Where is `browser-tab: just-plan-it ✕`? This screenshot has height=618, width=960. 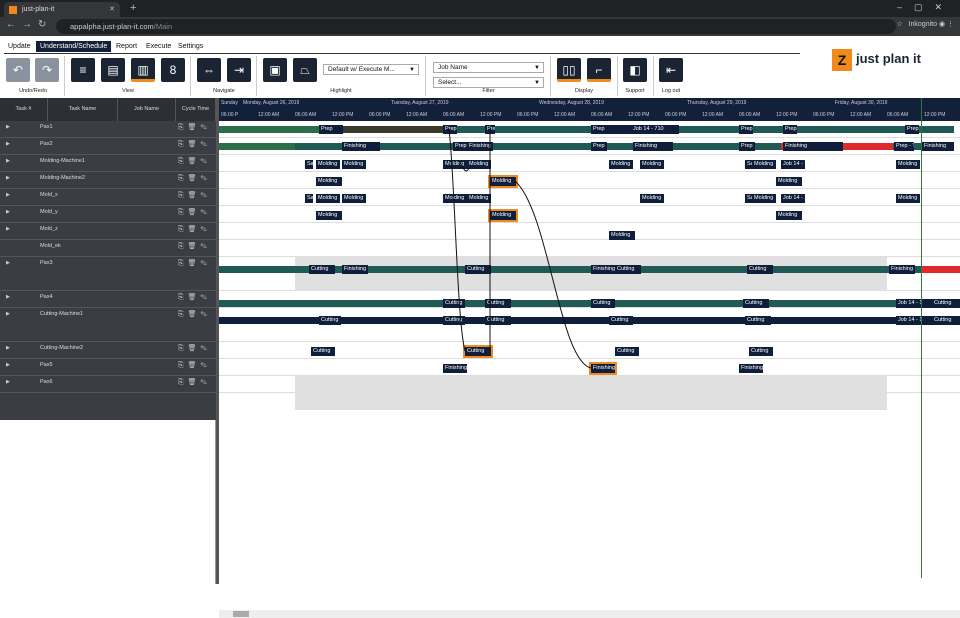
browser-tab: just-plan-it ✕ is located at coordinates (62, 9).